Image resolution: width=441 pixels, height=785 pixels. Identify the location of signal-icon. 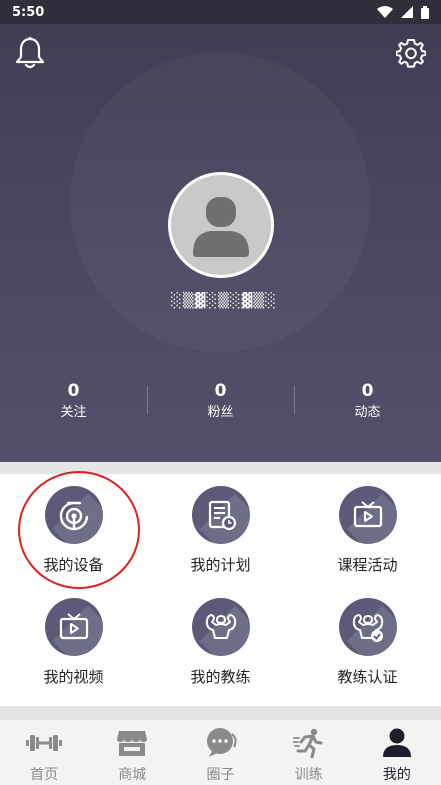
(407, 12).